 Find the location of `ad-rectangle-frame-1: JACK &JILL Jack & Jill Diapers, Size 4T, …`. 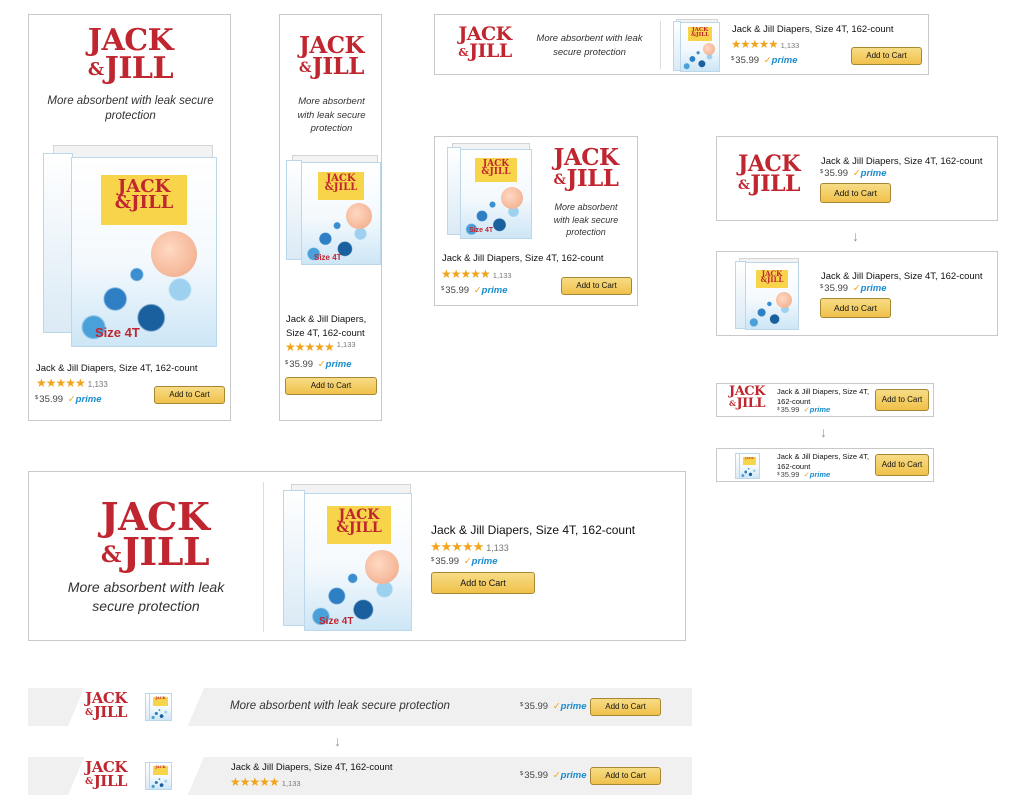

ad-rectangle-frame-1: JACK &JILL Jack & Jill Diapers, Size 4T, … is located at coordinates (857, 178).